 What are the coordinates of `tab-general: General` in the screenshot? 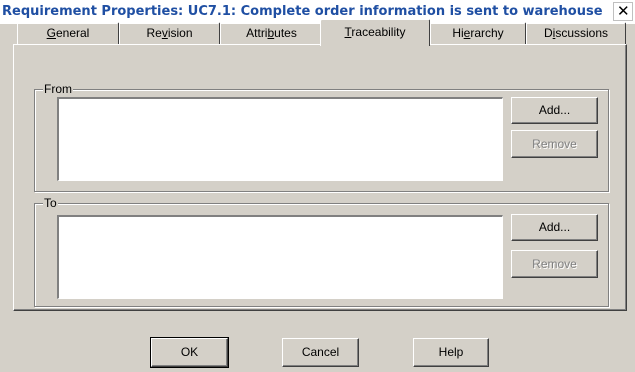 It's located at (68, 33).